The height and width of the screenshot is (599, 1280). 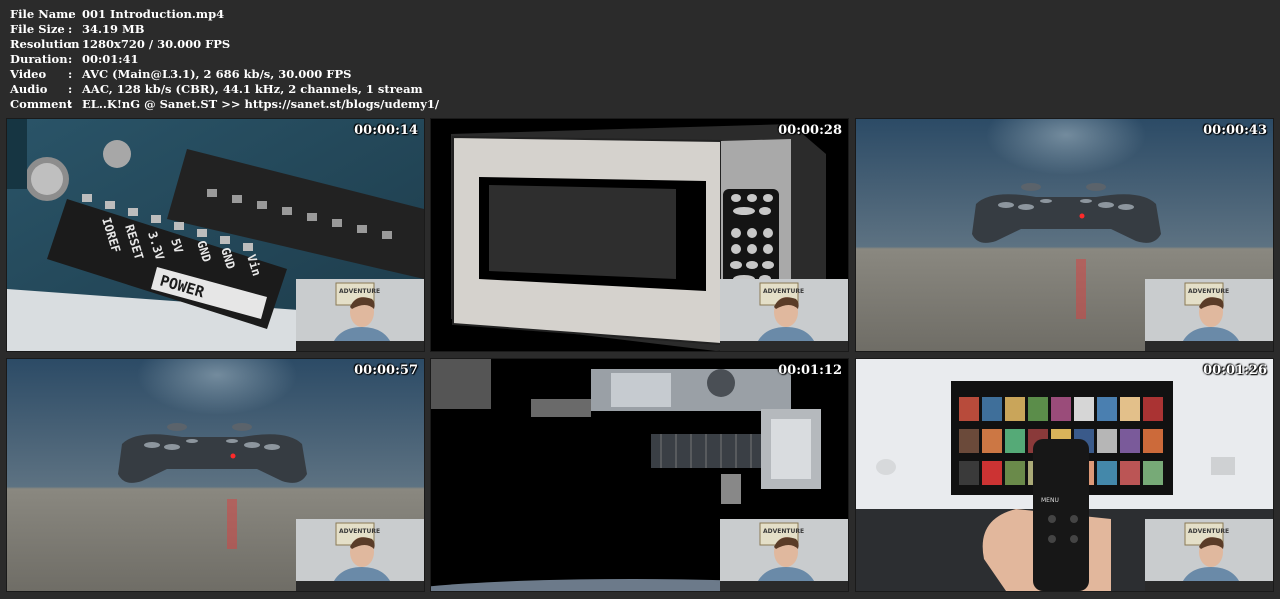 What do you see at coordinates (639, 475) in the screenshot?
I see `video-thumbnail-5: ADVENTURE 00:01:12` at bounding box center [639, 475].